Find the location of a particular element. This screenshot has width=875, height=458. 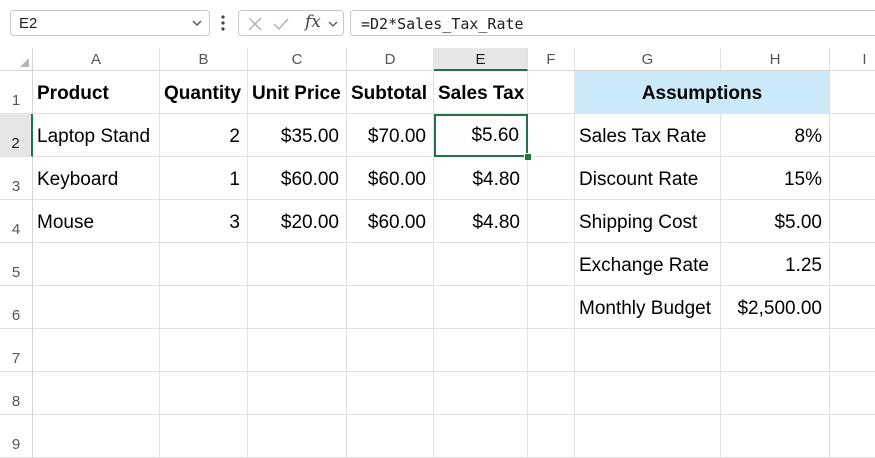

cell-A3: Keyboard is located at coordinates (96, 178).